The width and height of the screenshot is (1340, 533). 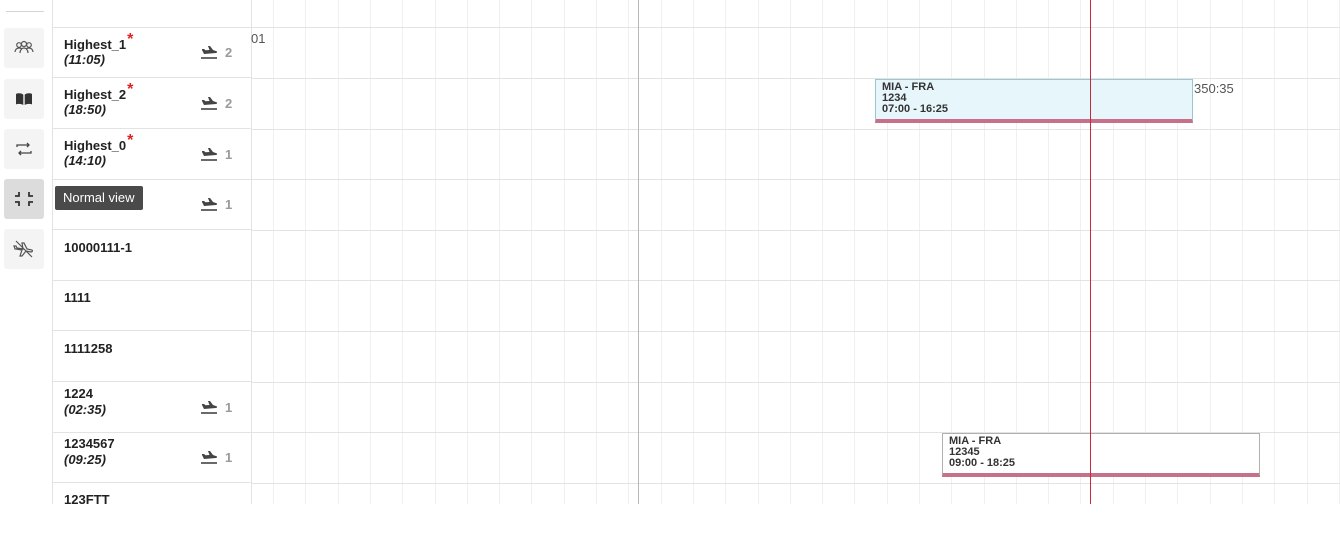 What do you see at coordinates (1101, 455) in the screenshot?
I see `flight-block: MIA - FRA 12345 09:00 - 18:25` at bounding box center [1101, 455].